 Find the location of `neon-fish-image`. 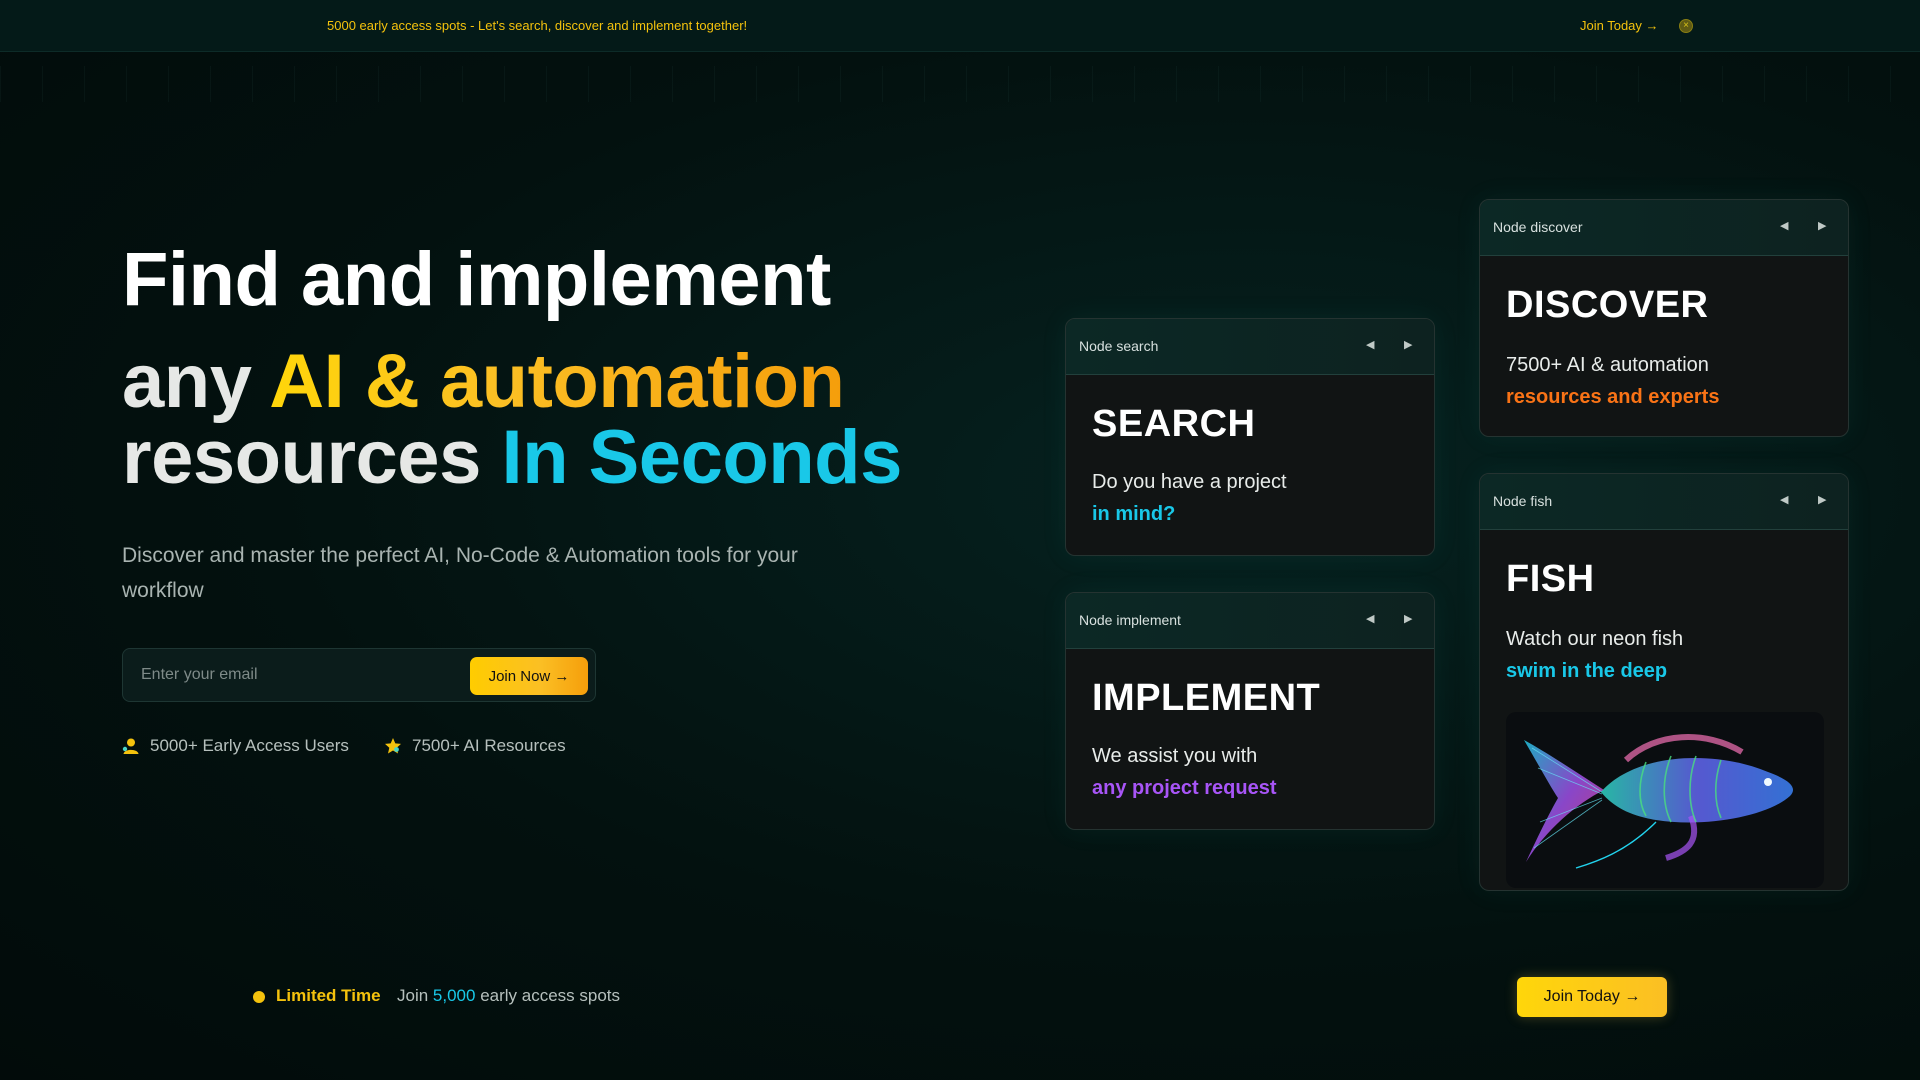

neon-fish-image is located at coordinates (1665, 800).